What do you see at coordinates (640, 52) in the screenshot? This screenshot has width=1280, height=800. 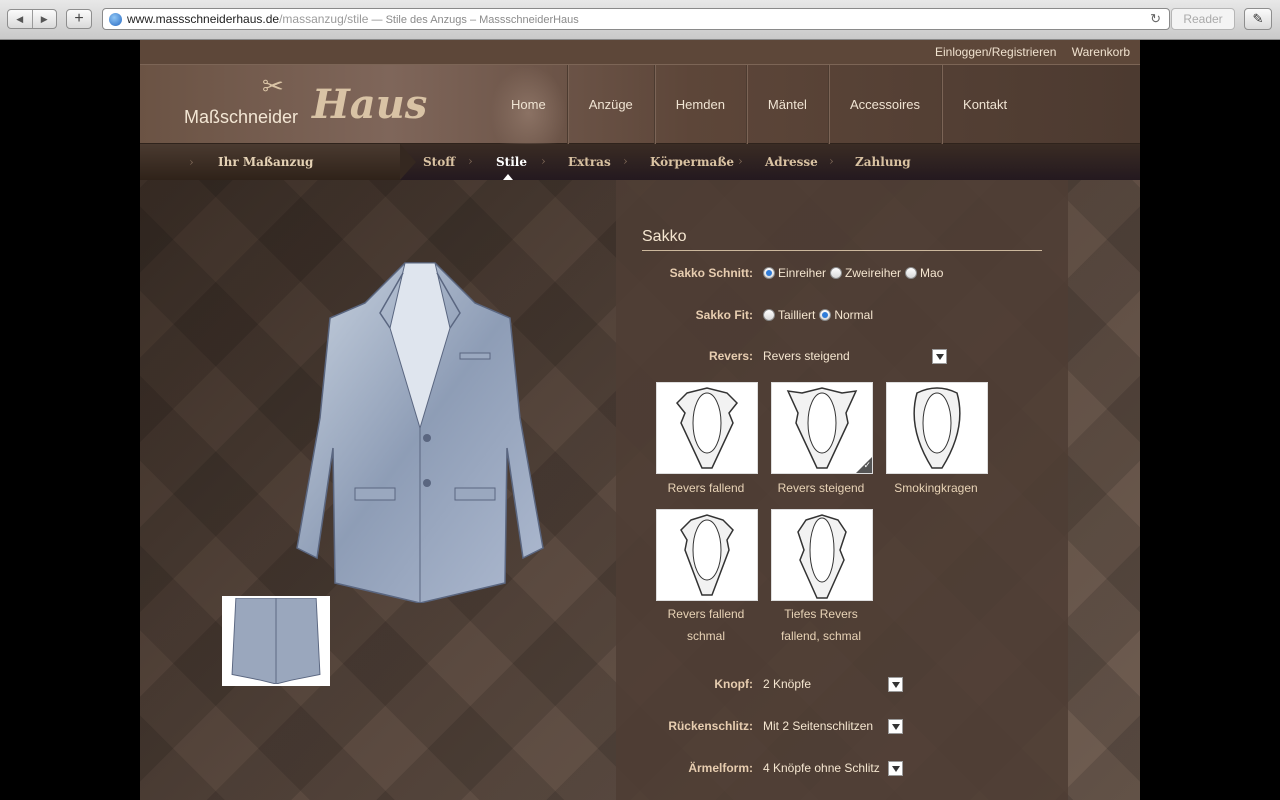 I see `account-bar: Einloggen/Registrieren Warenkorb` at bounding box center [640, 52].